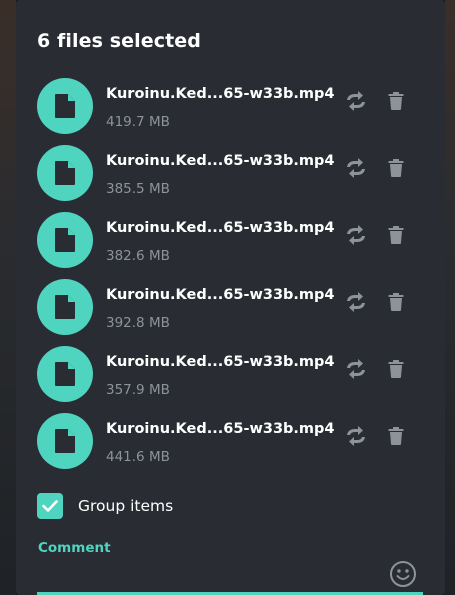 The width and height of the screenshot is (455, 595). What do you see at coordinates (138, 256) in the screenshot?
I see `file-size: 382.6 MB` at bounding box center [138, 256].